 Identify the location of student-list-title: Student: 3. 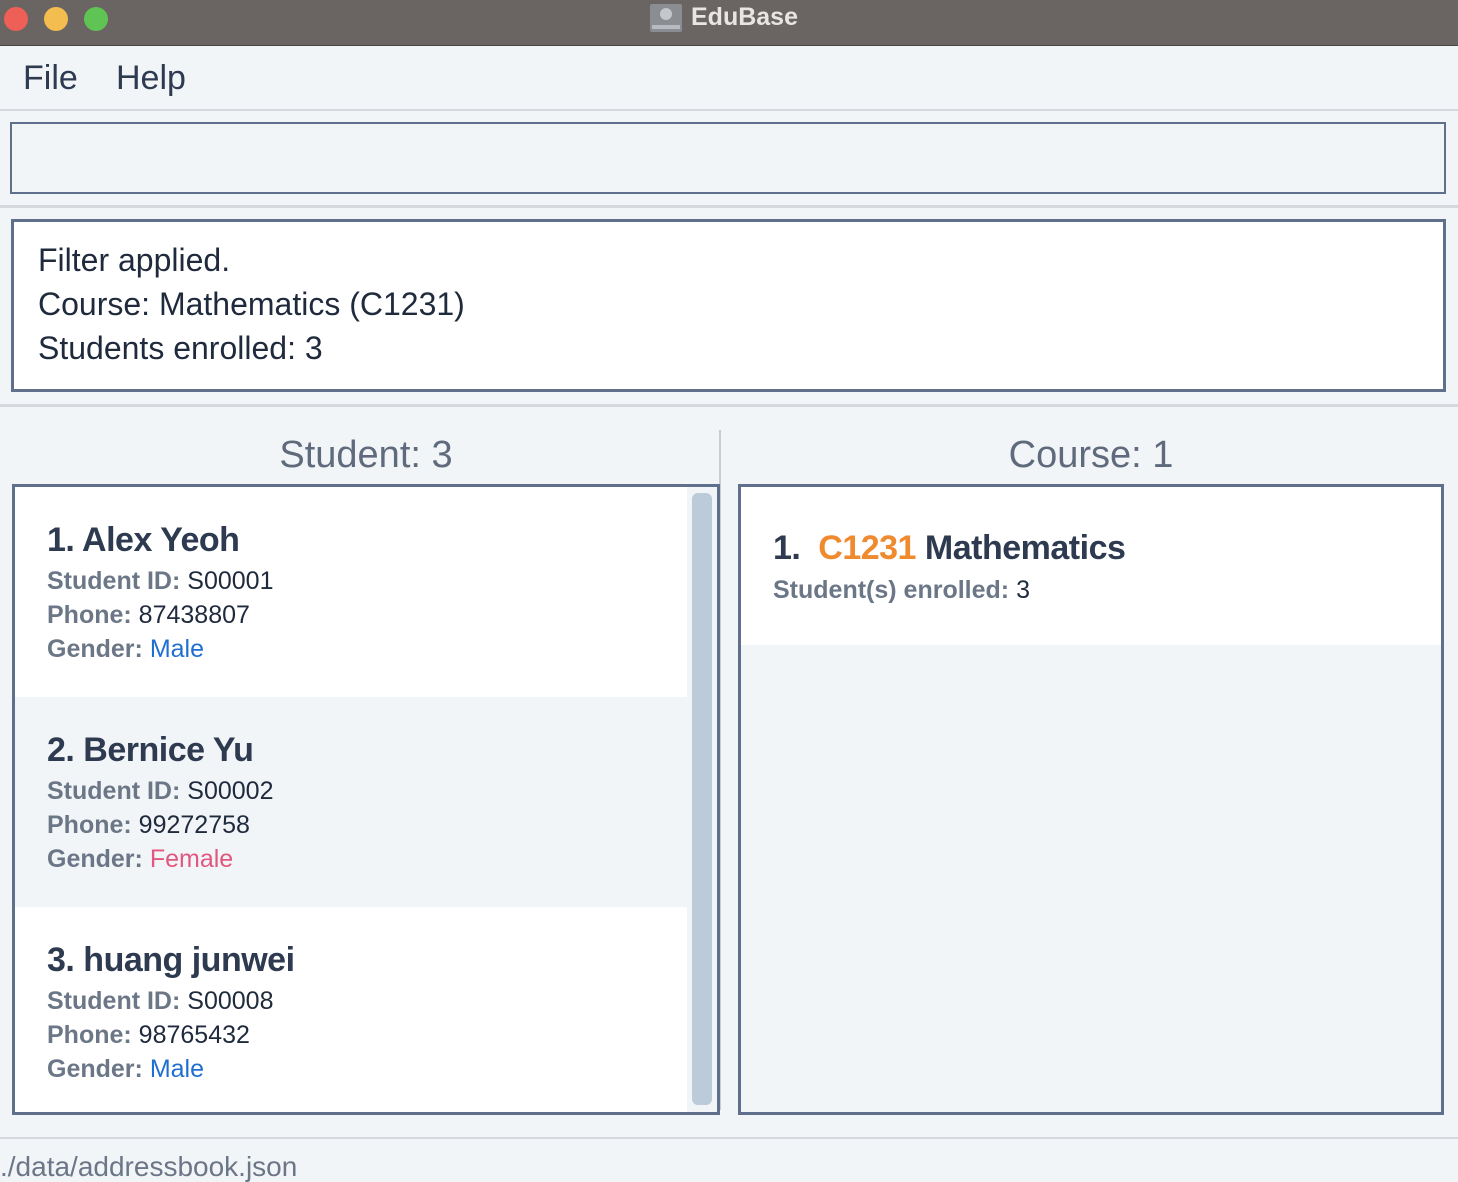
(366, 455).